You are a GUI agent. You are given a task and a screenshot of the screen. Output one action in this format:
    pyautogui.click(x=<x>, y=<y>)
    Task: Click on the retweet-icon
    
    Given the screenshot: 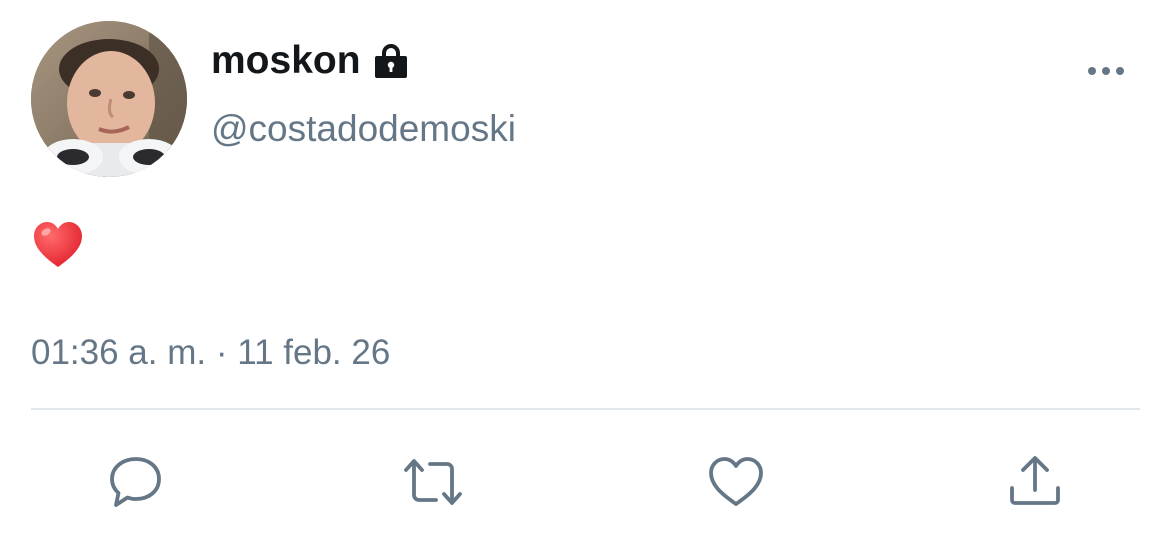 What is the action you would take?
    pyautogui.click(x=433, y=482)
    